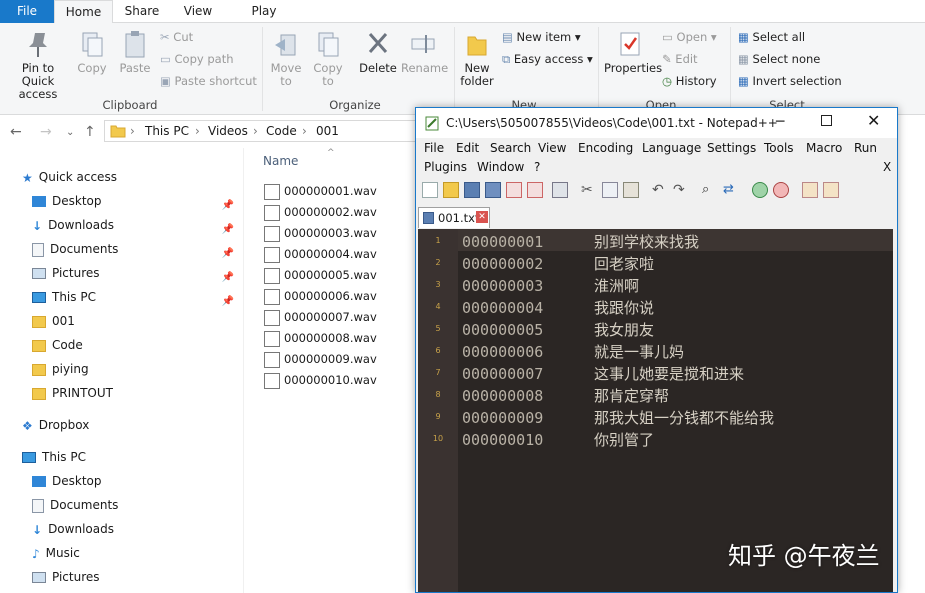  Describe the element at coordinates (281, 131) in the screenshot. I see `breadcrumb-code: Code` at that location.